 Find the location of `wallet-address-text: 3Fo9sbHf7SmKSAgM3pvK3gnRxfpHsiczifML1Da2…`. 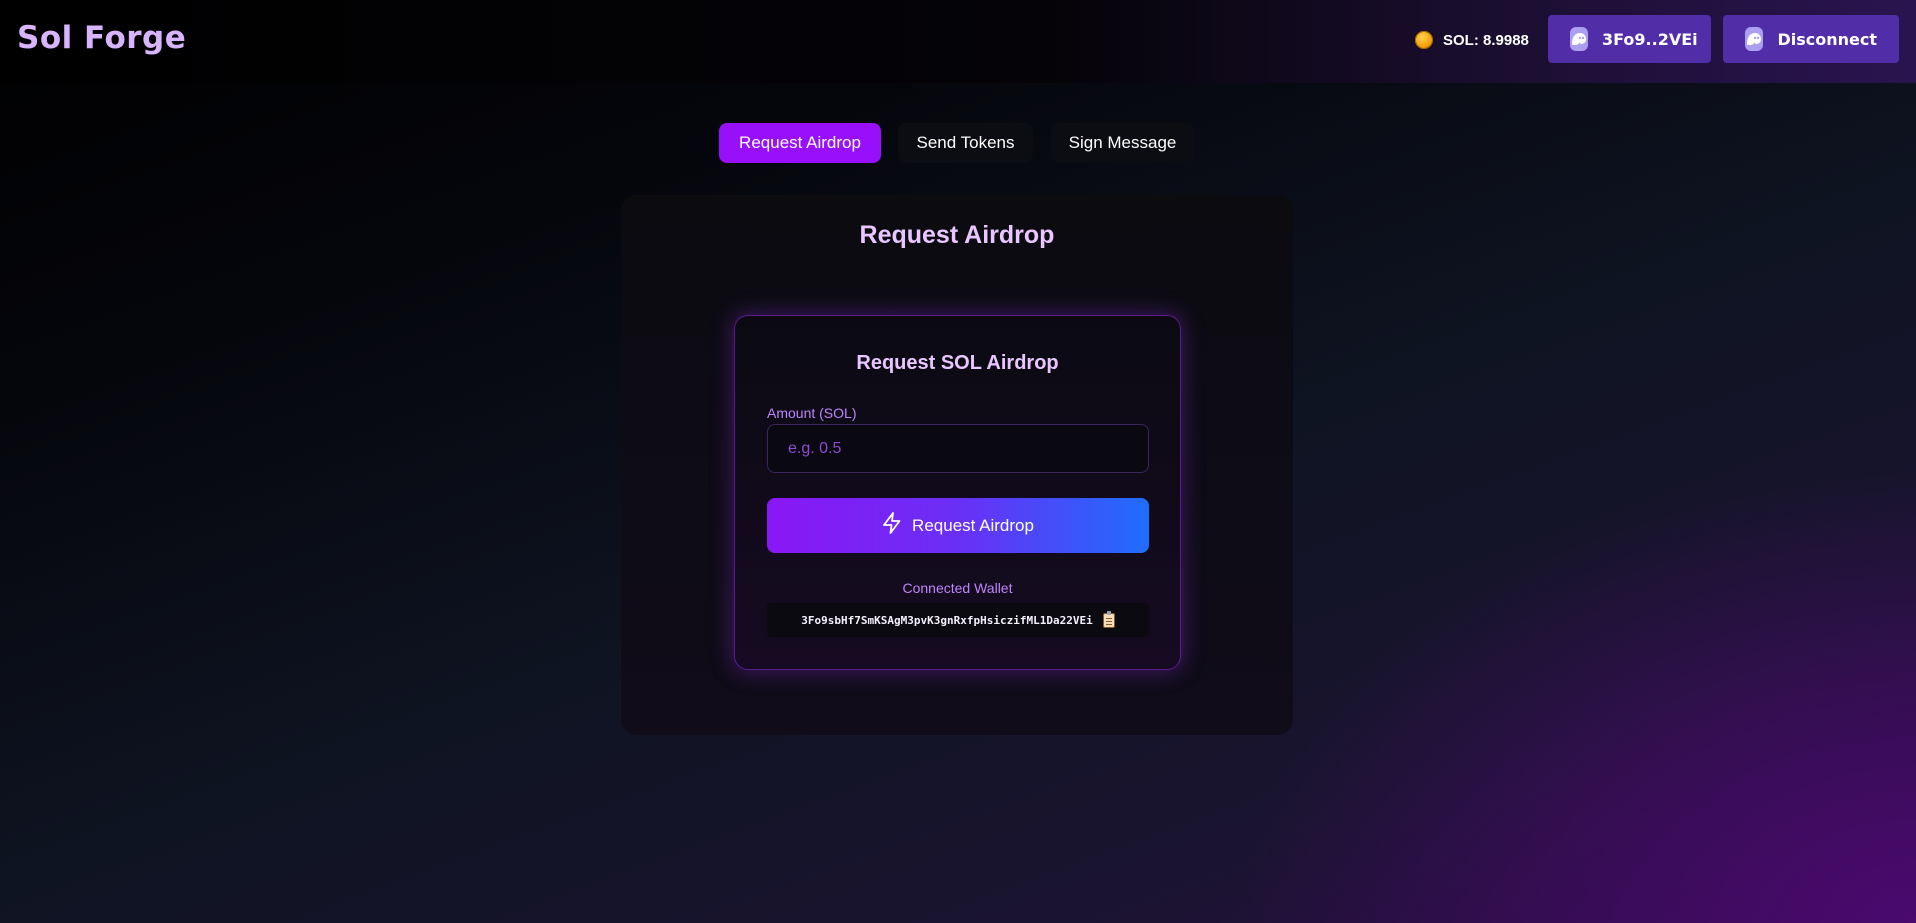

wallet-address-text: 3Fo9sbHf7SmKSAgM3pvK3gnRxfpHsiczifML1Da2… is located at coordinates (947, 620).